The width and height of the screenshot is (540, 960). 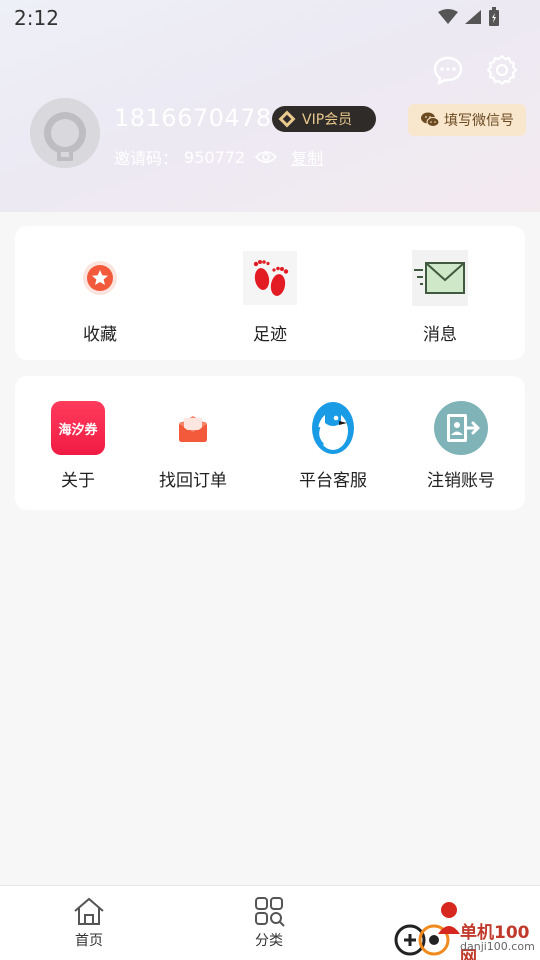 What do you see at coordinates (440, 278) in the screenshot?
I see `envelope-icon` at bounding box center [440, 278].